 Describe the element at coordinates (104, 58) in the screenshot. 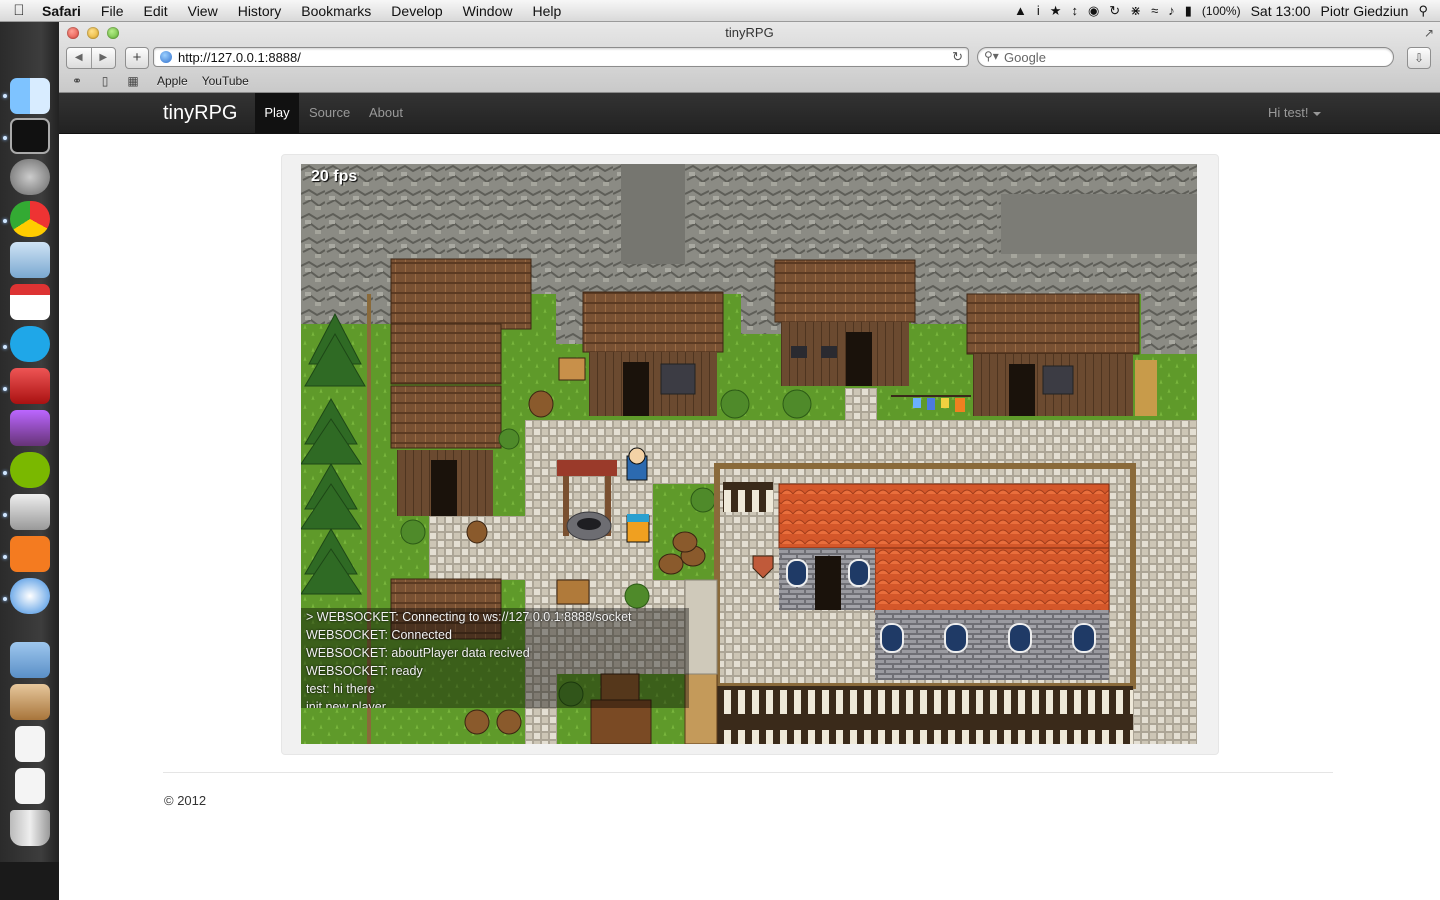

I see `forward-button: ▶` at that location.